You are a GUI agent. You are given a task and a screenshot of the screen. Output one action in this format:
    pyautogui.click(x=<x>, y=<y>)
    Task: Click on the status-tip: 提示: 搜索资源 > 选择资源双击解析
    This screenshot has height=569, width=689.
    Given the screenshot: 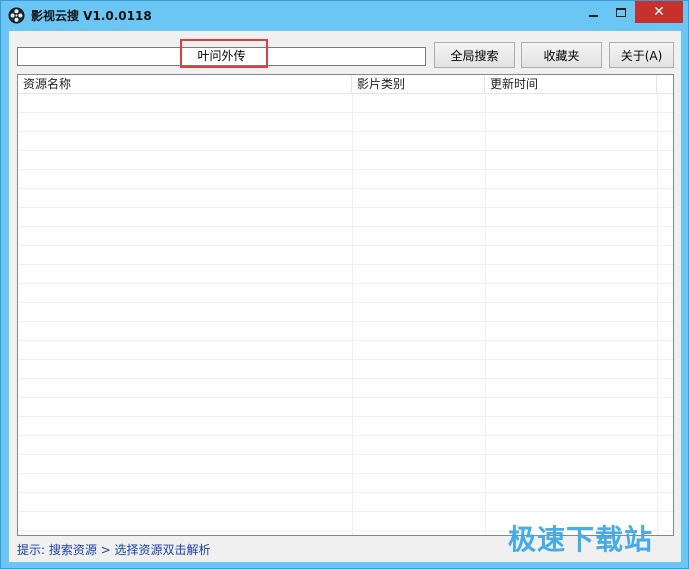 What is the action you would take?
    pyautogui.click(x=114, y=550)
    